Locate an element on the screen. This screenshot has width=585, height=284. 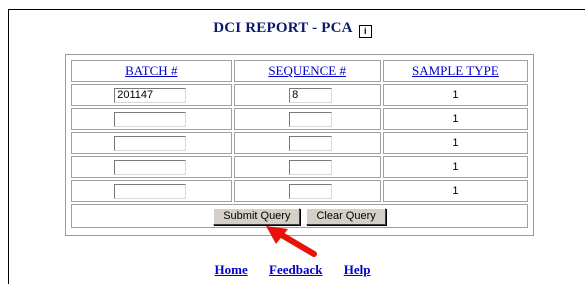
page-title: DCI REPORT - PCA i is located at coordinates (292, 29).